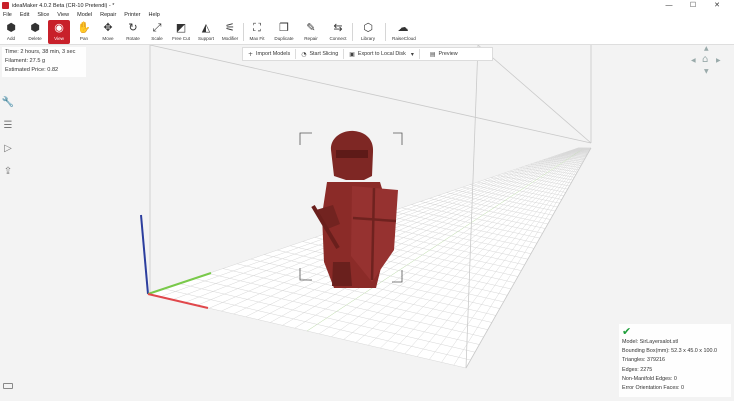 The height and width of the screenshot is (401, 734). Describe the element at coordinates (61, 15) in the screenshot. I see `menu-view: View` at that location.